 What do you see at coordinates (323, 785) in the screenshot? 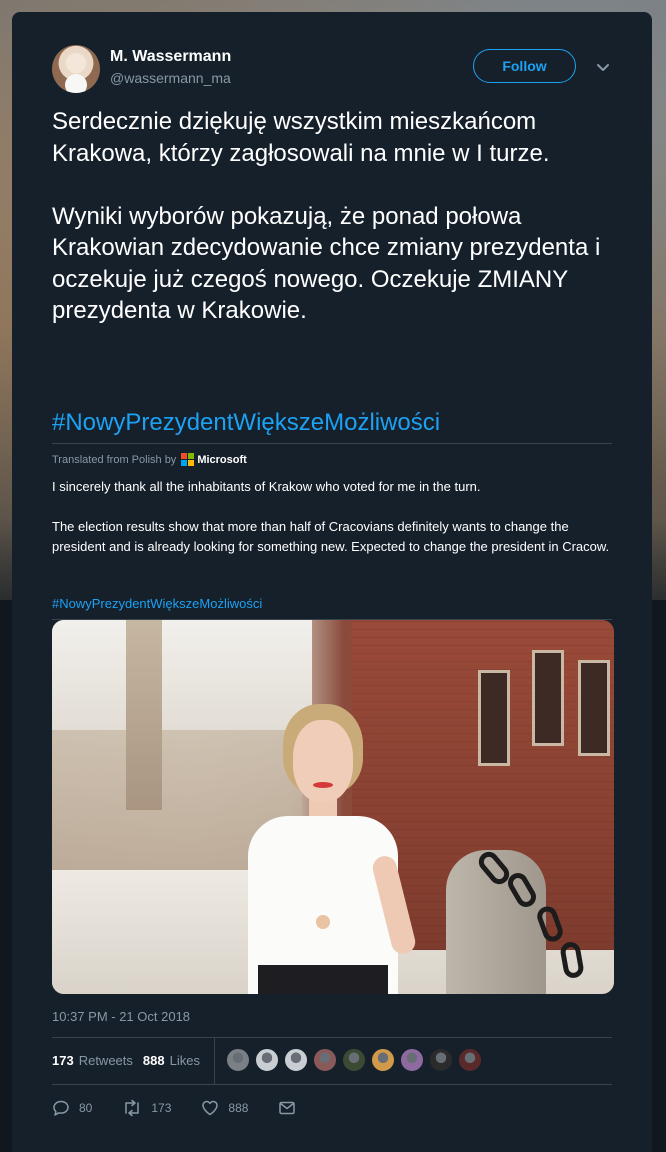
I see `photo-person-lips` at bounding box center [323, 785].